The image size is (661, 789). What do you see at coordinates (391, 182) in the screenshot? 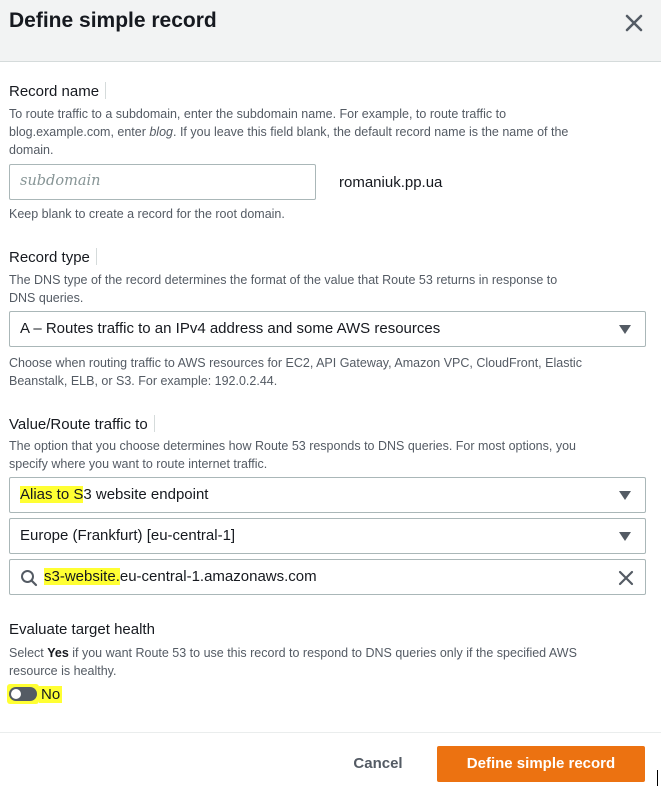
I see `domain-suffix: romaniuk.pp.ua` at bounding box center [391, 182].